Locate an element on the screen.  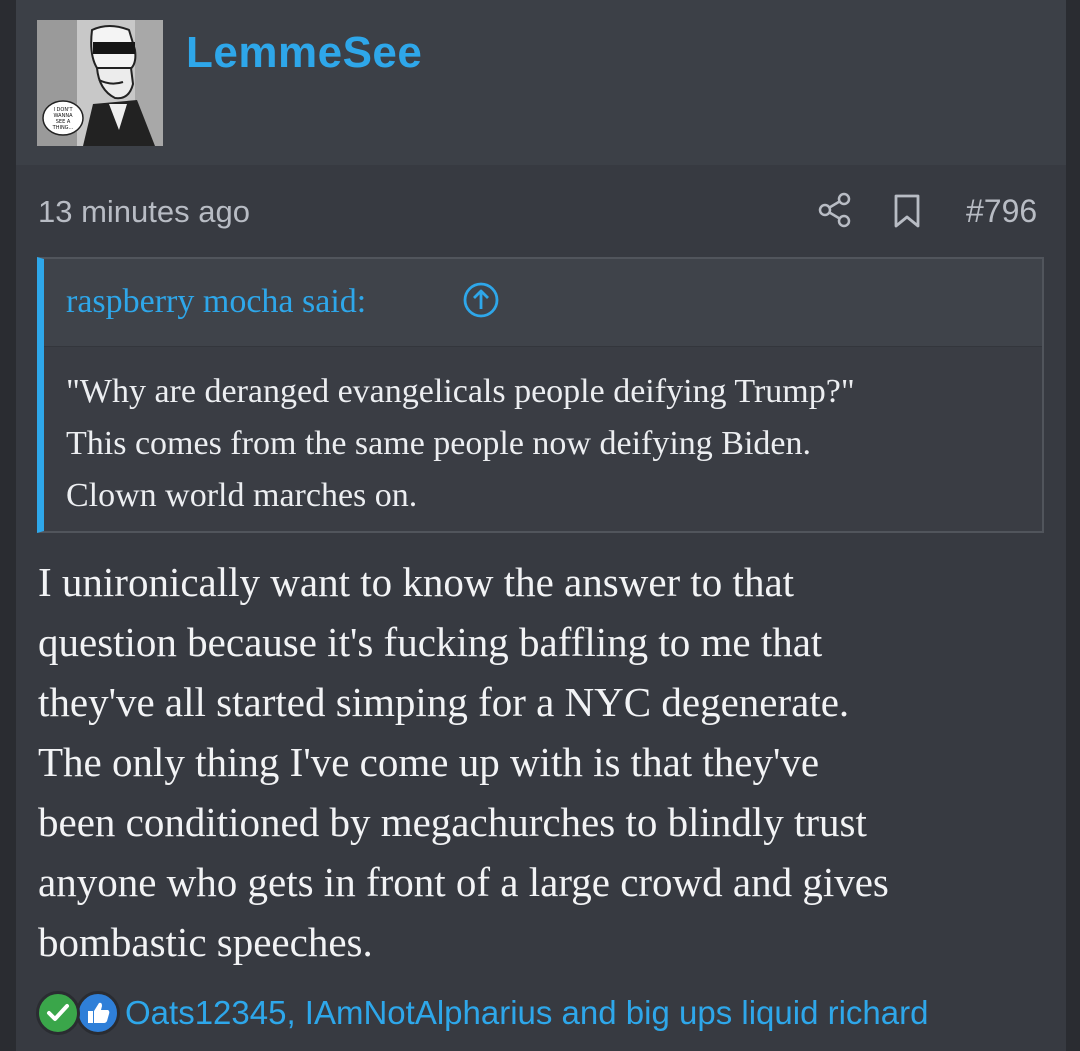
post-number-link: #796 is located at coordinates (1001, 211).